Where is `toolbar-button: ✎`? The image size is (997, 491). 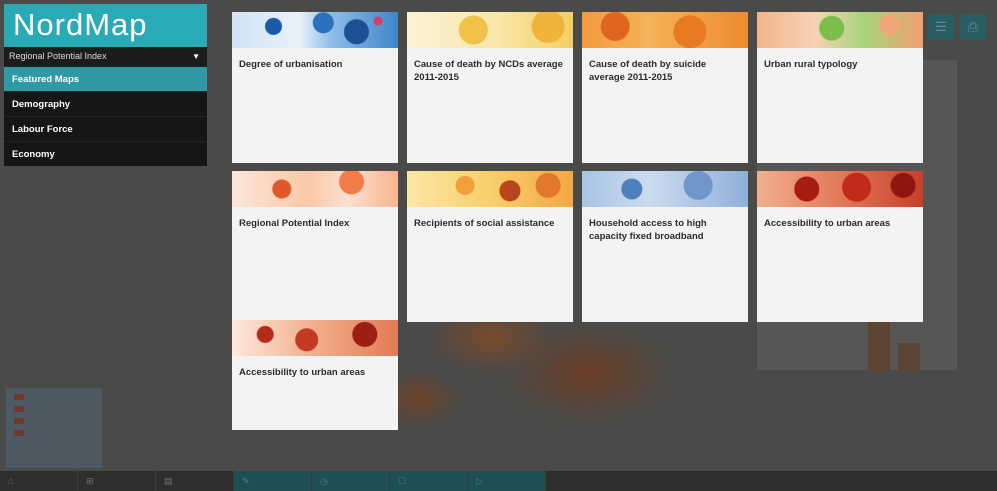 toolbar-button: ✎ is located at coordinates (273, 481).